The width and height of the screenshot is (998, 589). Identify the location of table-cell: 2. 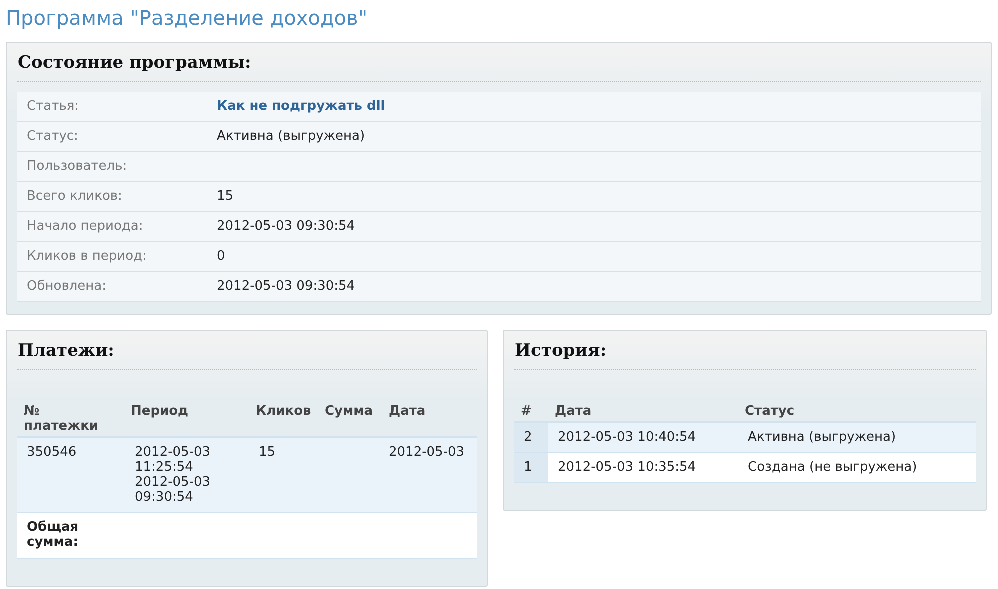
(531, 437).